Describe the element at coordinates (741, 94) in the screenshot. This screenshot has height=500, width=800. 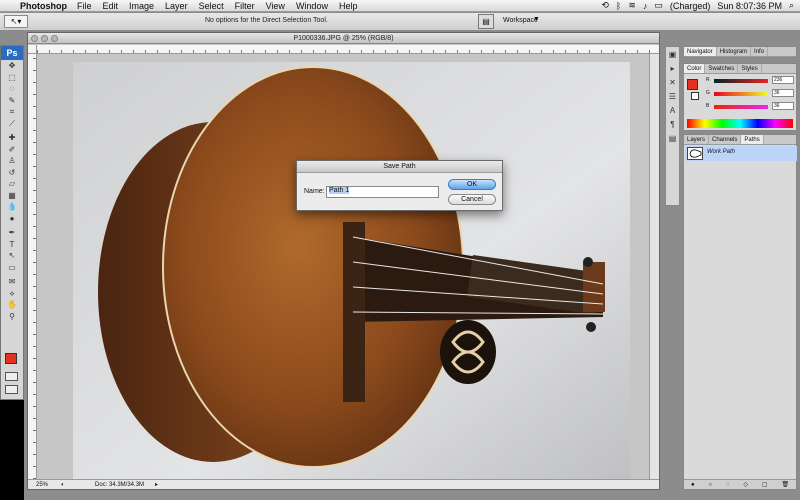
I see `green-slider` at that location.